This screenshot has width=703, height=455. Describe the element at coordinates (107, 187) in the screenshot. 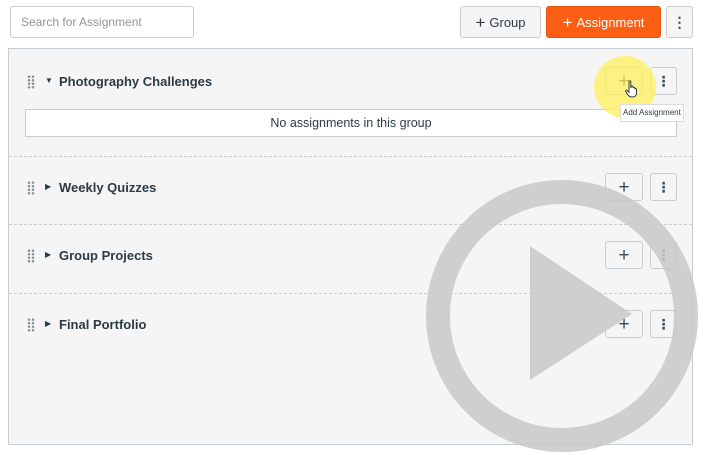

I see `group-title: Weekly Quizzes` at that location.